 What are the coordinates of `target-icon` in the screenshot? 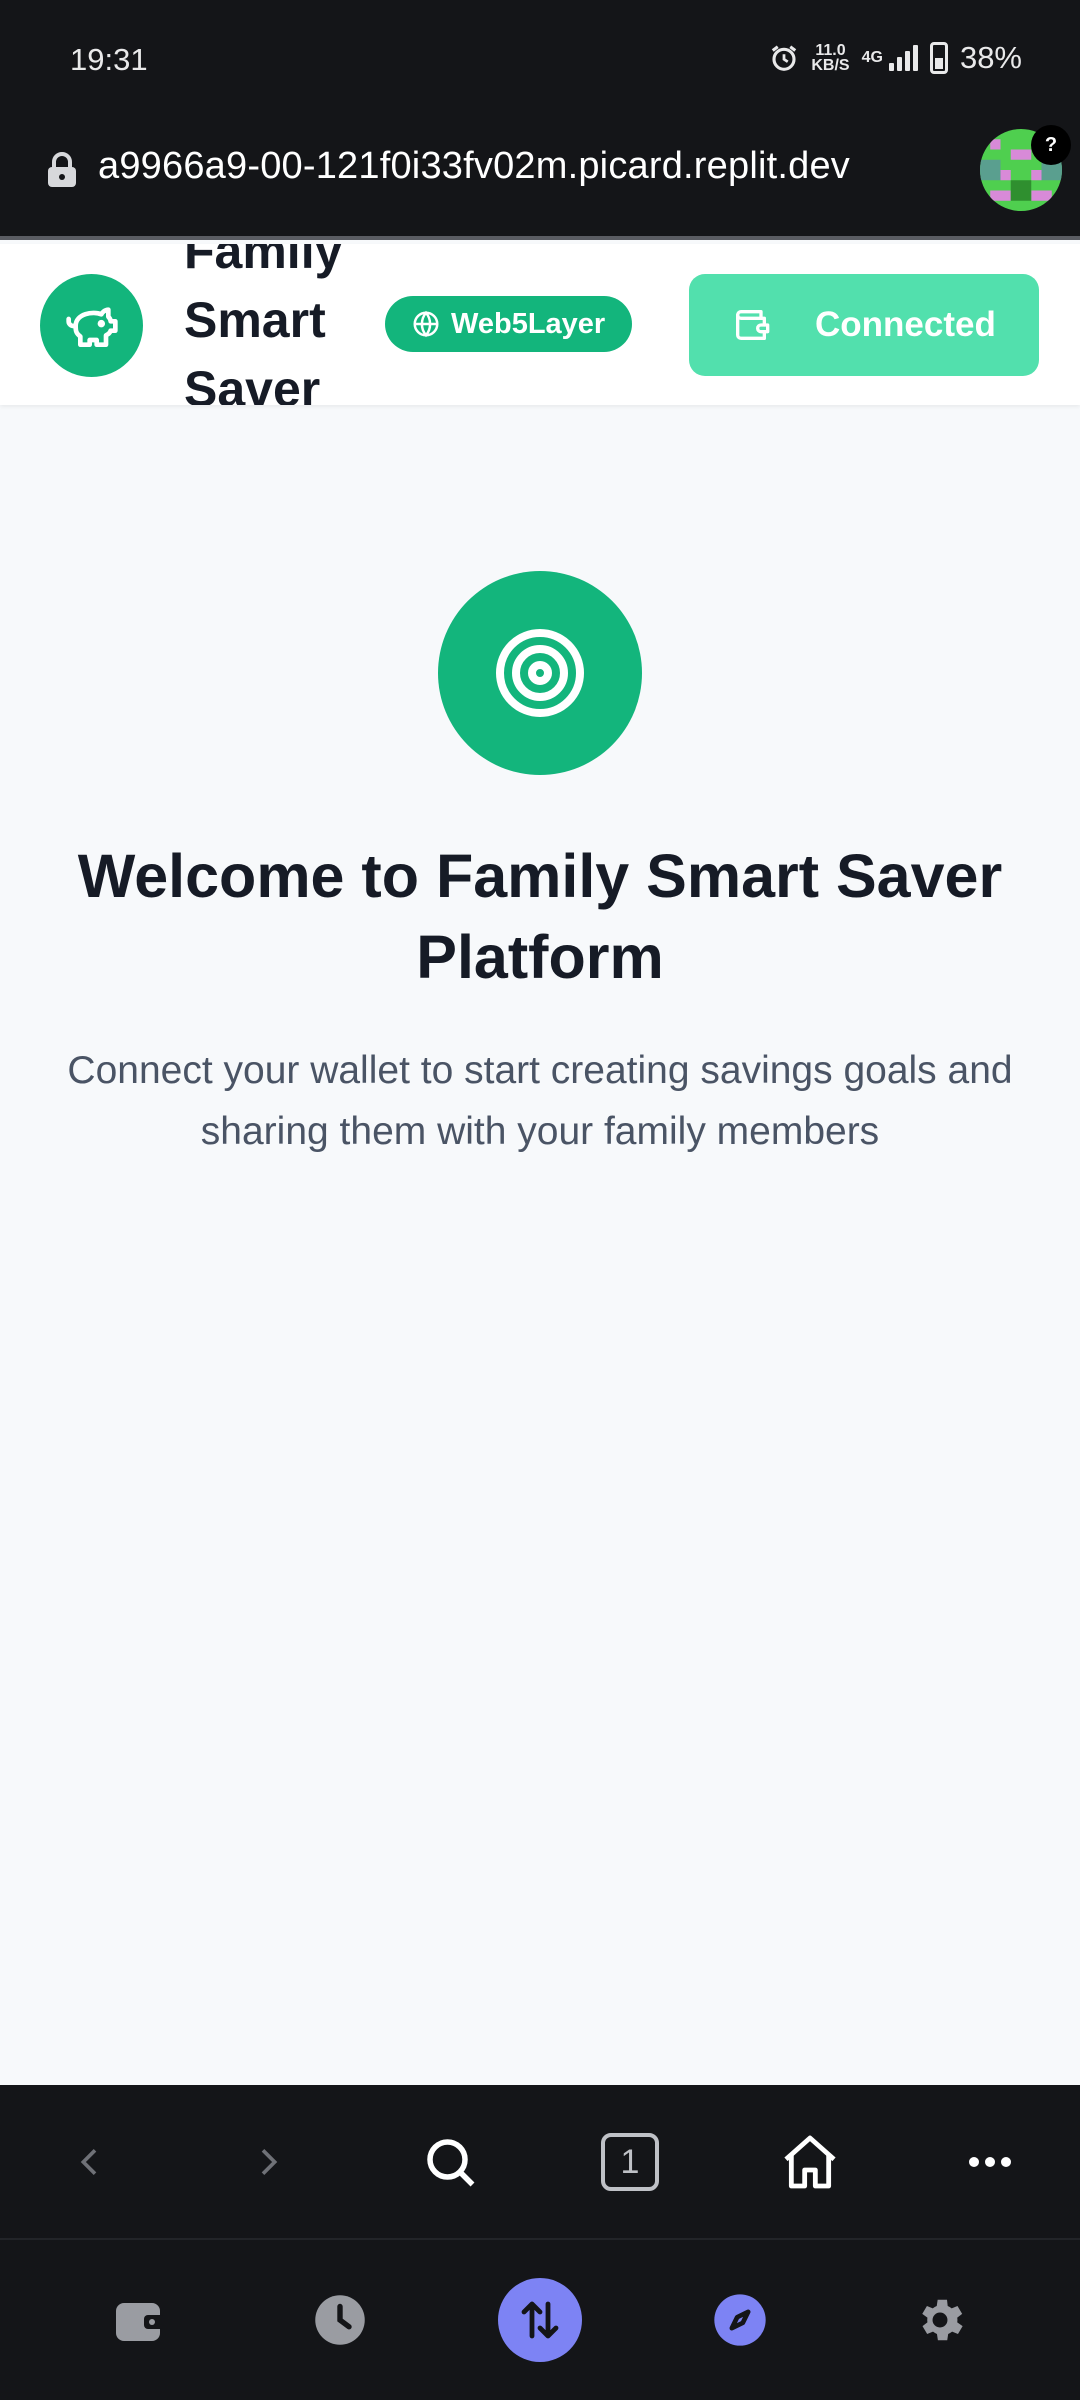 It's located at (540, 673).